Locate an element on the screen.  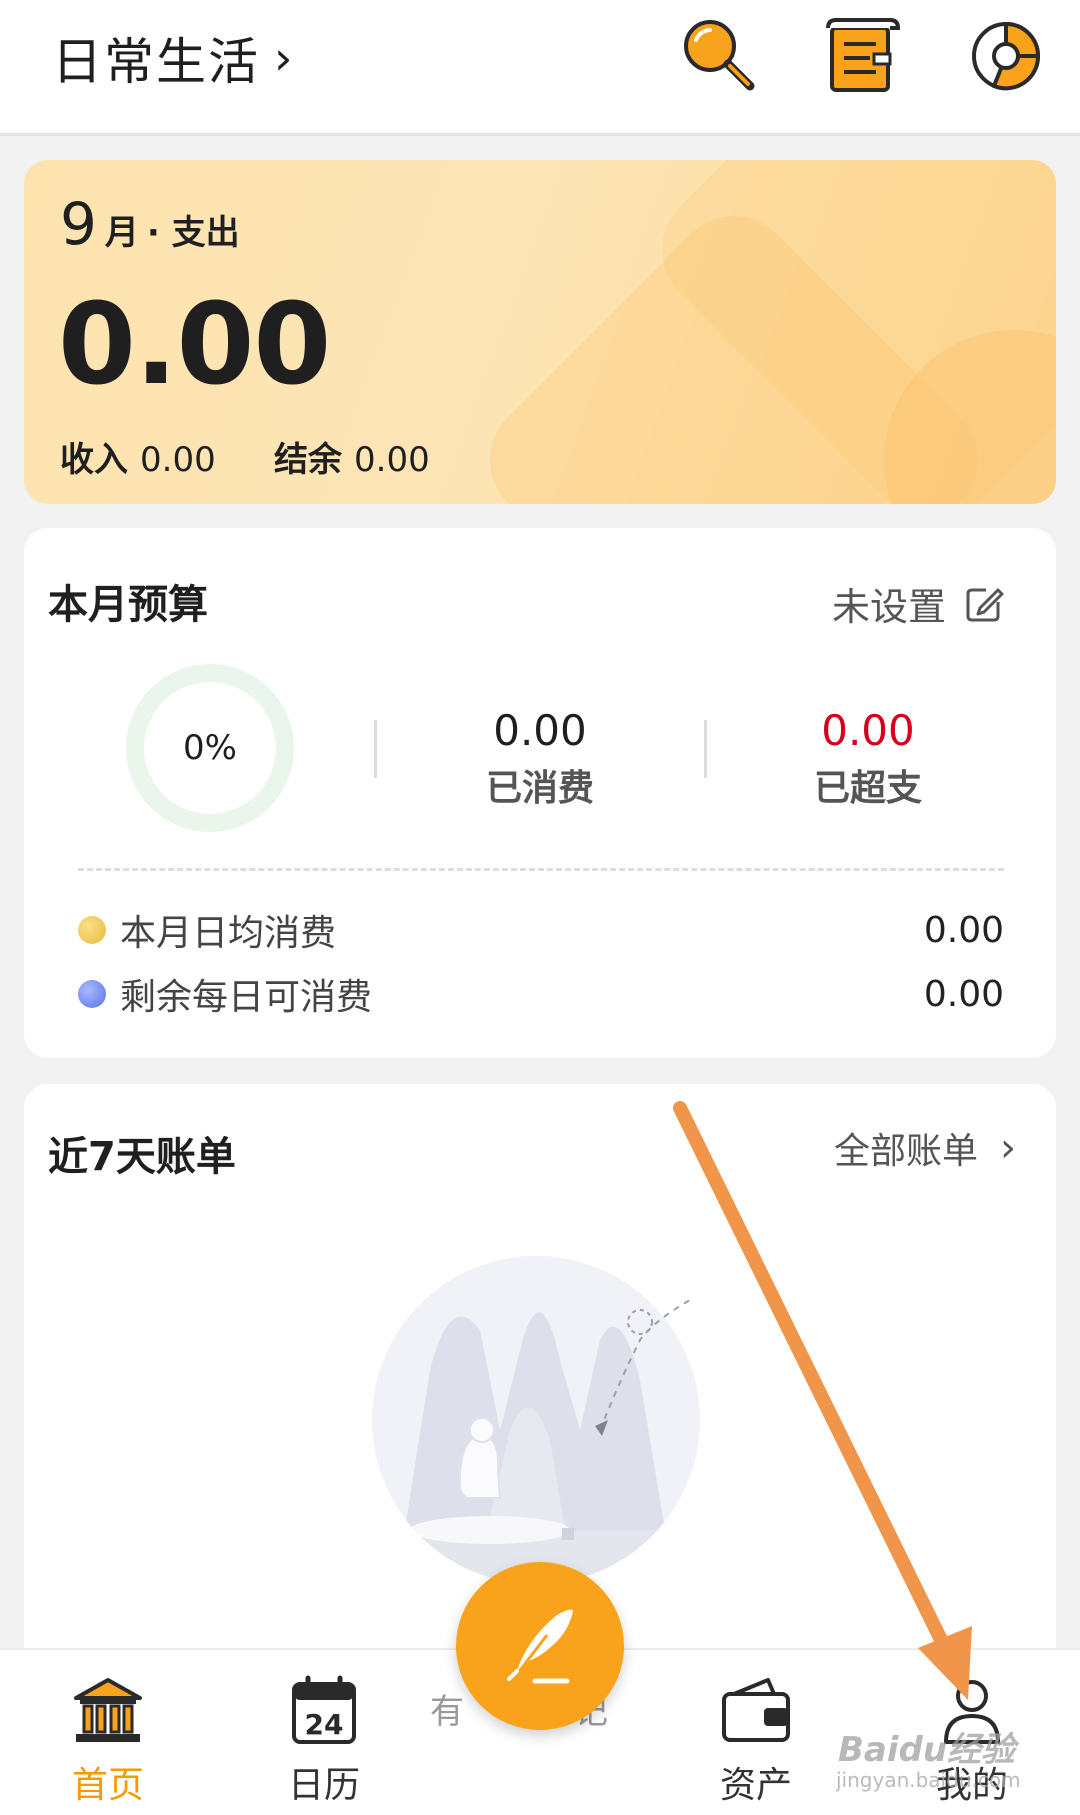
nav-label-assets: 资产 is located at coordinates (755, 1785).